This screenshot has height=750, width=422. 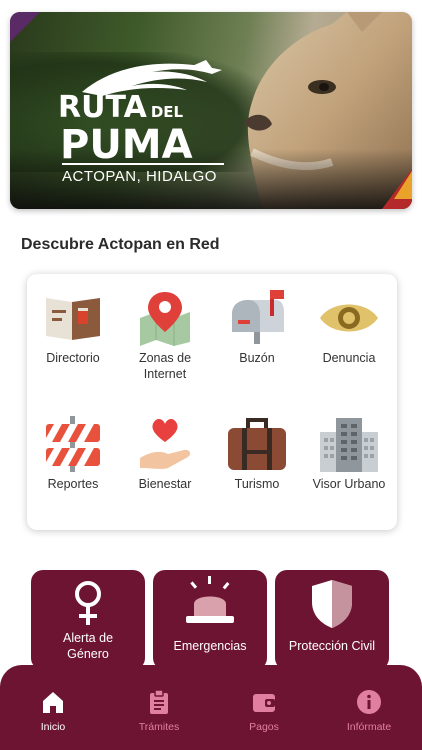 What do you see at coordinates (403, 185) in the screenshot?
I see `corner-accent-orange` at bounding box center [403, 185].